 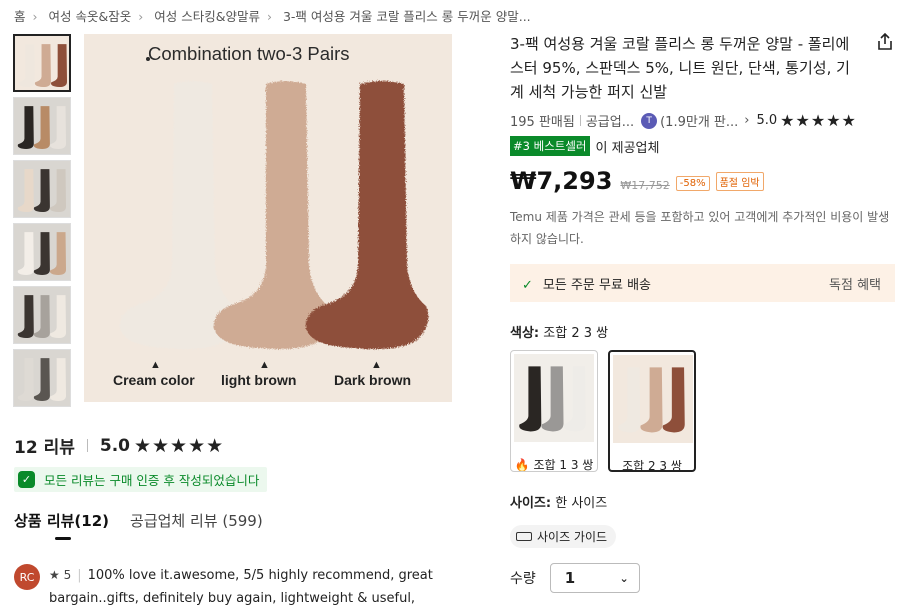 What do you see at coordinates (692, 183) in the screenshot?
I see `discount-badge: -58%` at bounding box center [692, 183].